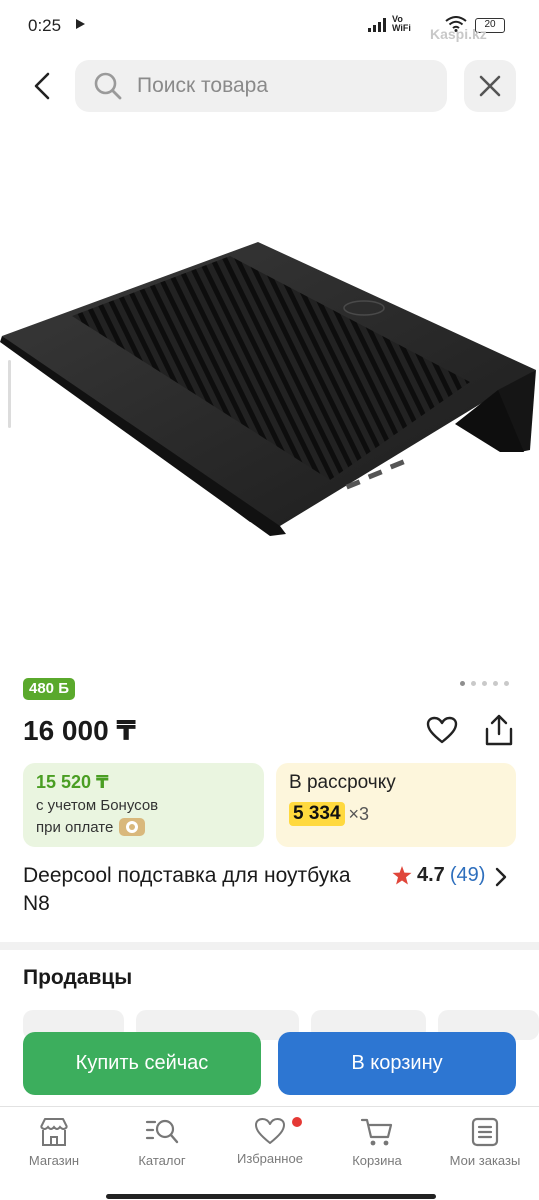  I want to click on buy-now-button: Купить сейчас, so click(142, 1063).